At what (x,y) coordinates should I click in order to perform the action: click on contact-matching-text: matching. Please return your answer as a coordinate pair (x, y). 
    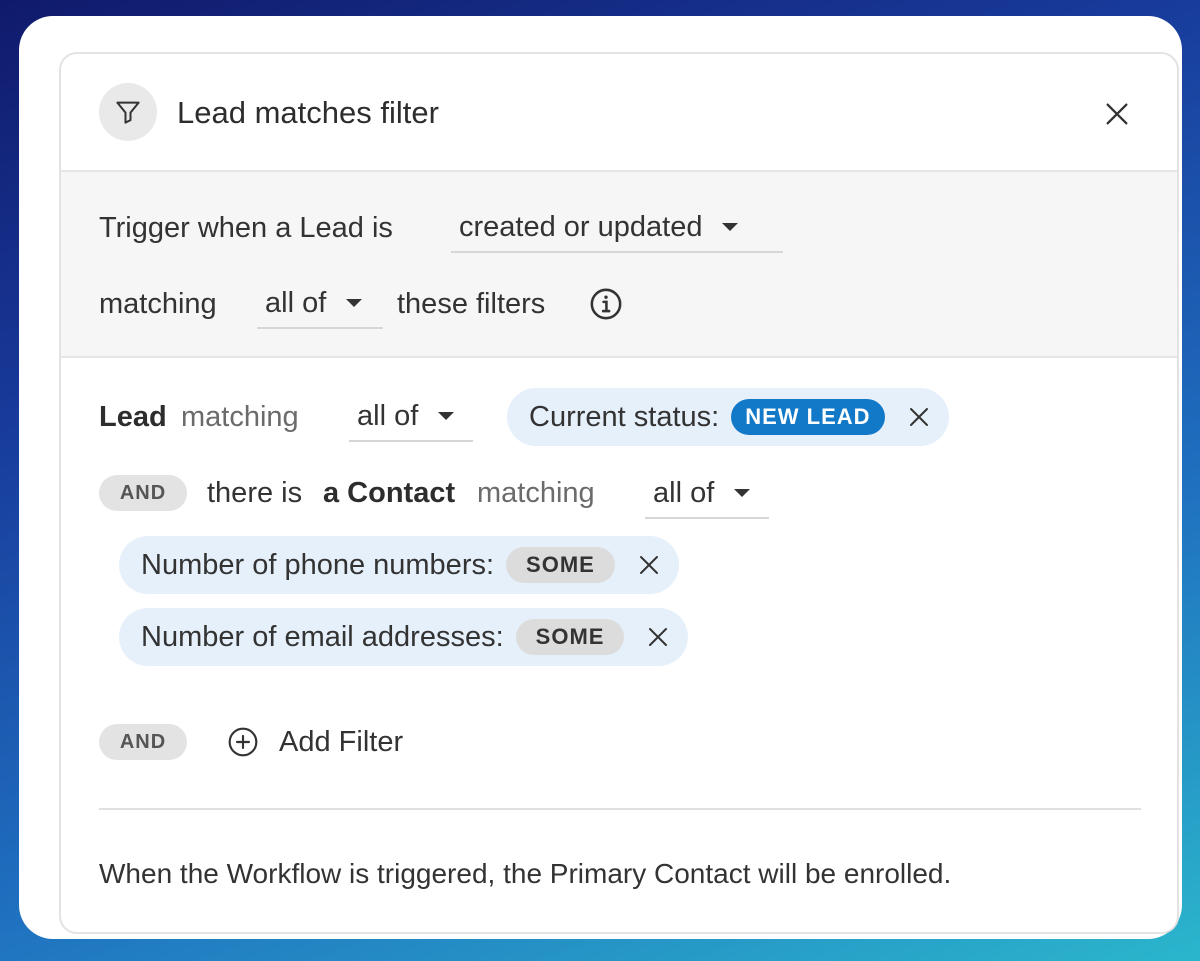
    Looking at the image, I should click on (536, 493).